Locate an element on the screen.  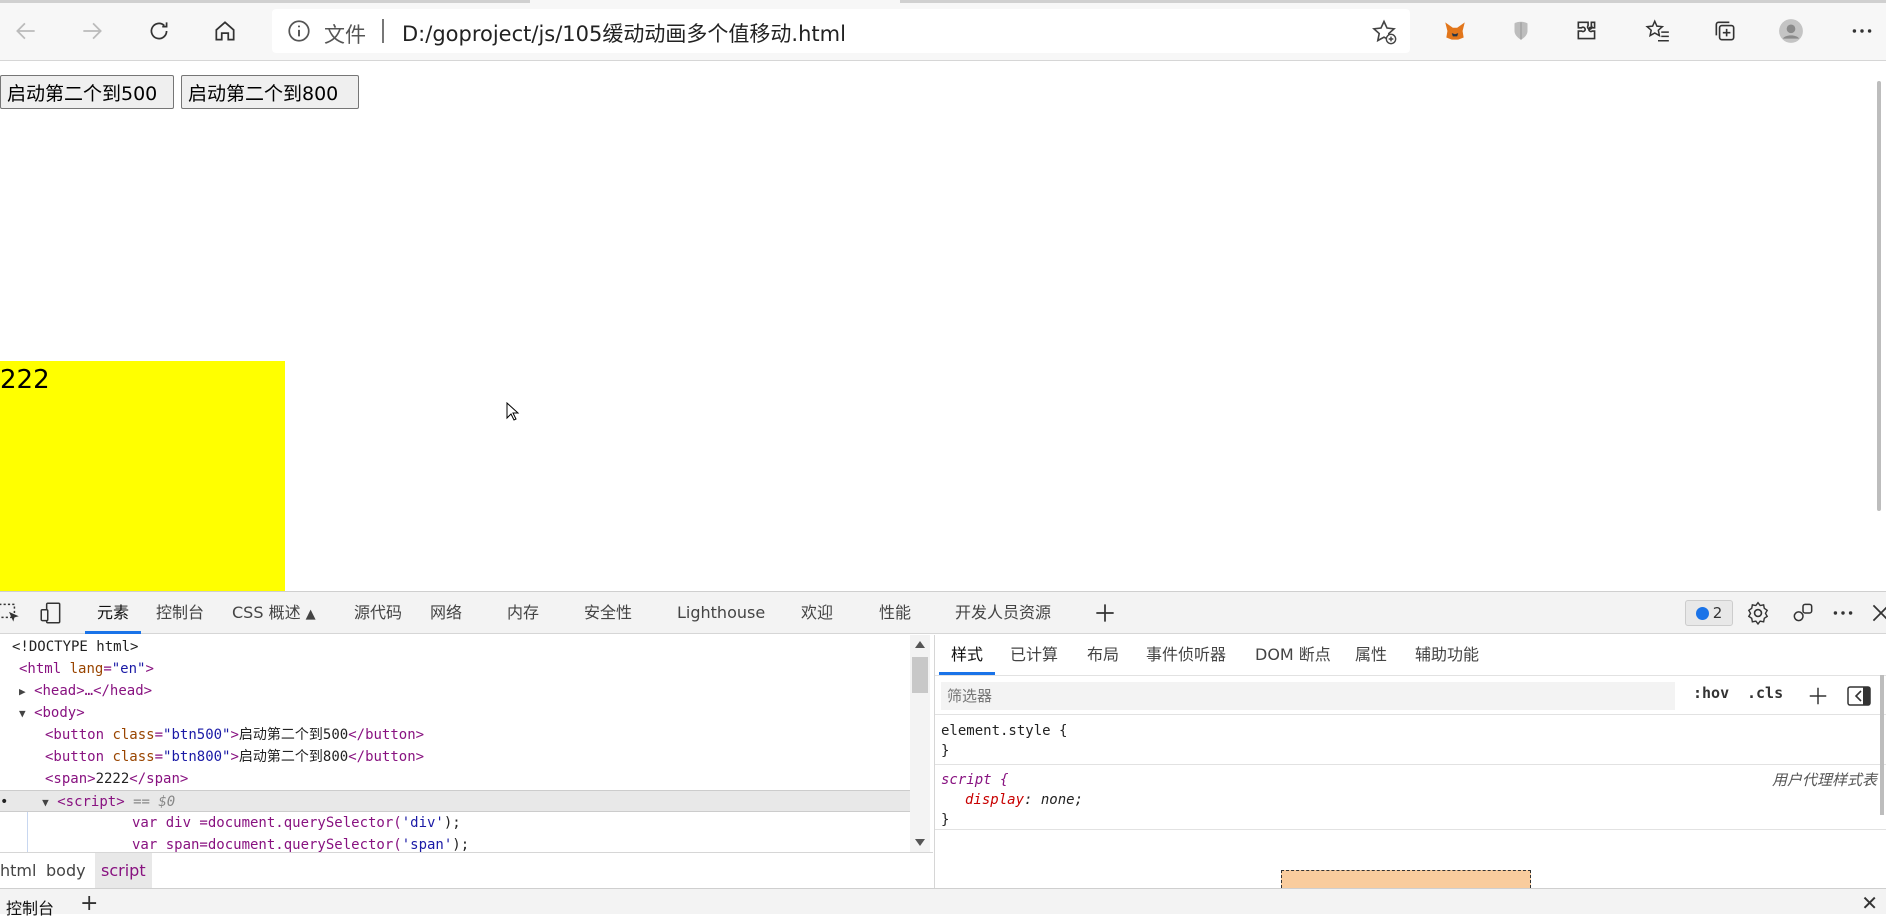
issues-badge: 2 is located at coordinates (1709, 613).